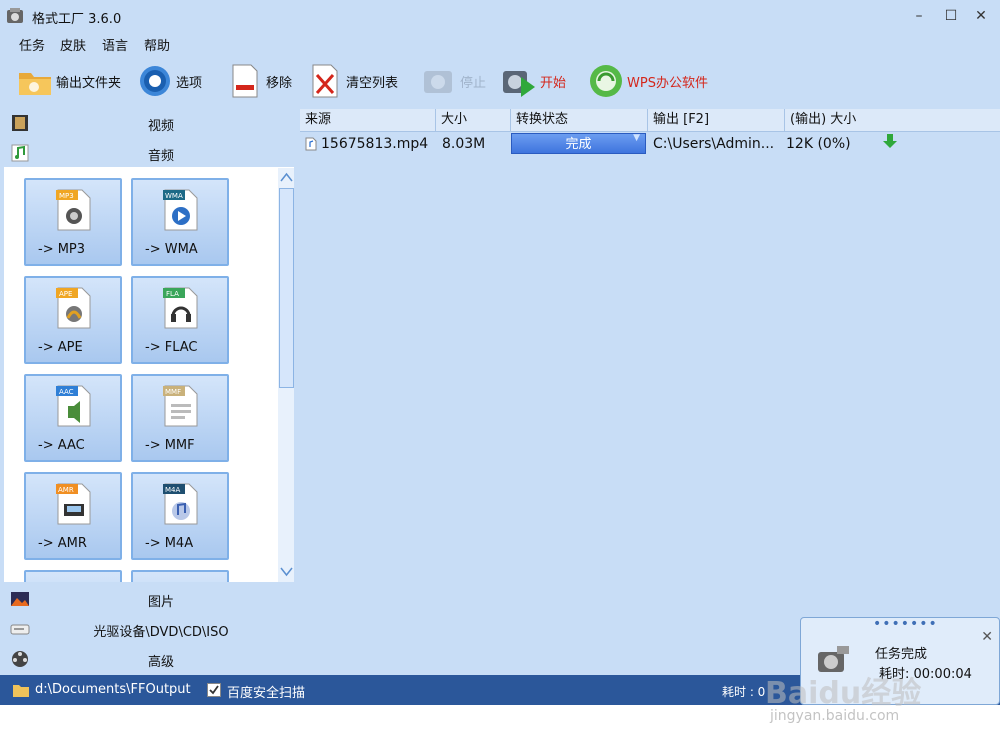 Image resolution: width=1000 pixels, height=750 pixels. Describe the element at coordinates (73, 210) in the screenshot. I see `mp3-file-icon: MP3` at that location.